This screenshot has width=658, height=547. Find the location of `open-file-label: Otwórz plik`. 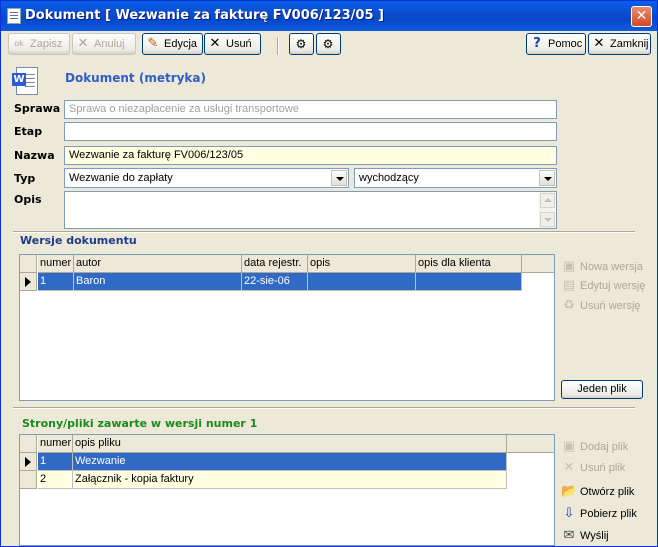

open-file-label: Otwórz plik is located at coordinates (607, 492).